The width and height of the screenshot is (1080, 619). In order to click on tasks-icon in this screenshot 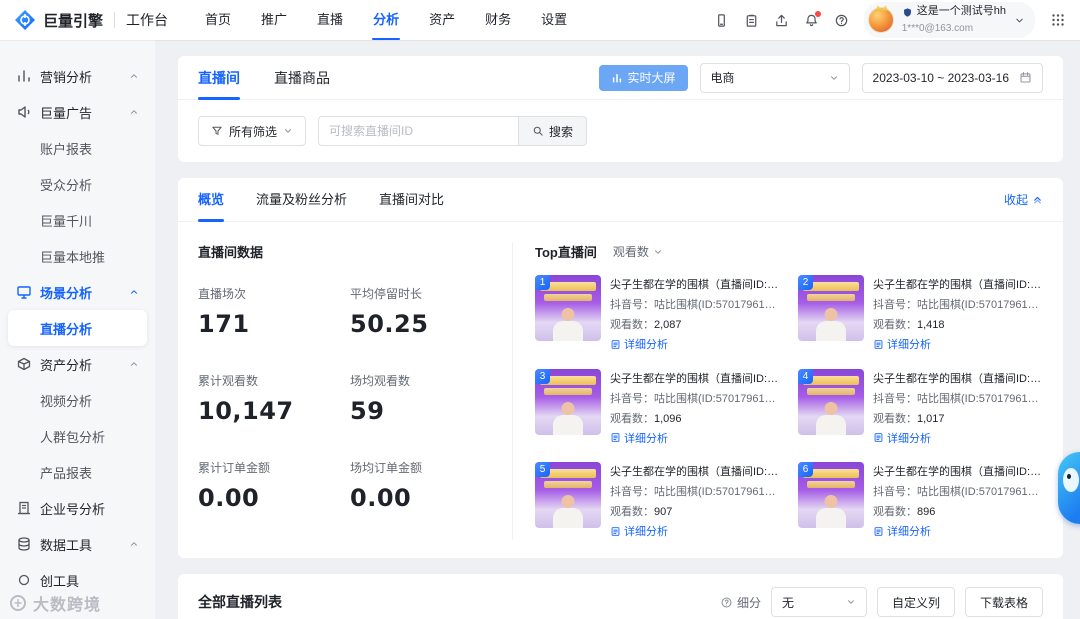, I will do `click(751, 20)`.